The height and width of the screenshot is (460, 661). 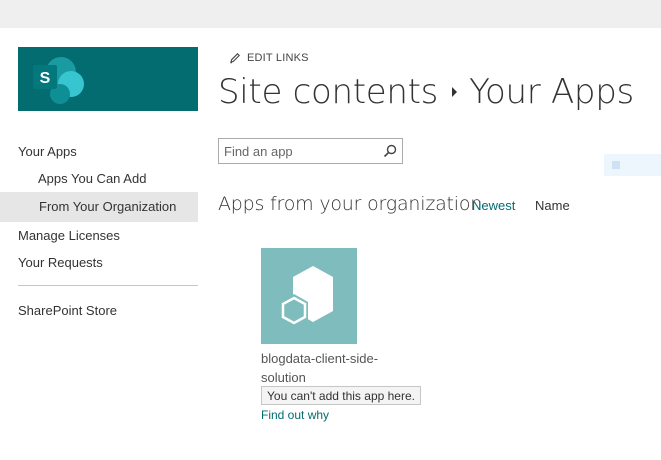 I want to click on breadcrumb-your-apps: Your Apps, so click(x=551, y=92).